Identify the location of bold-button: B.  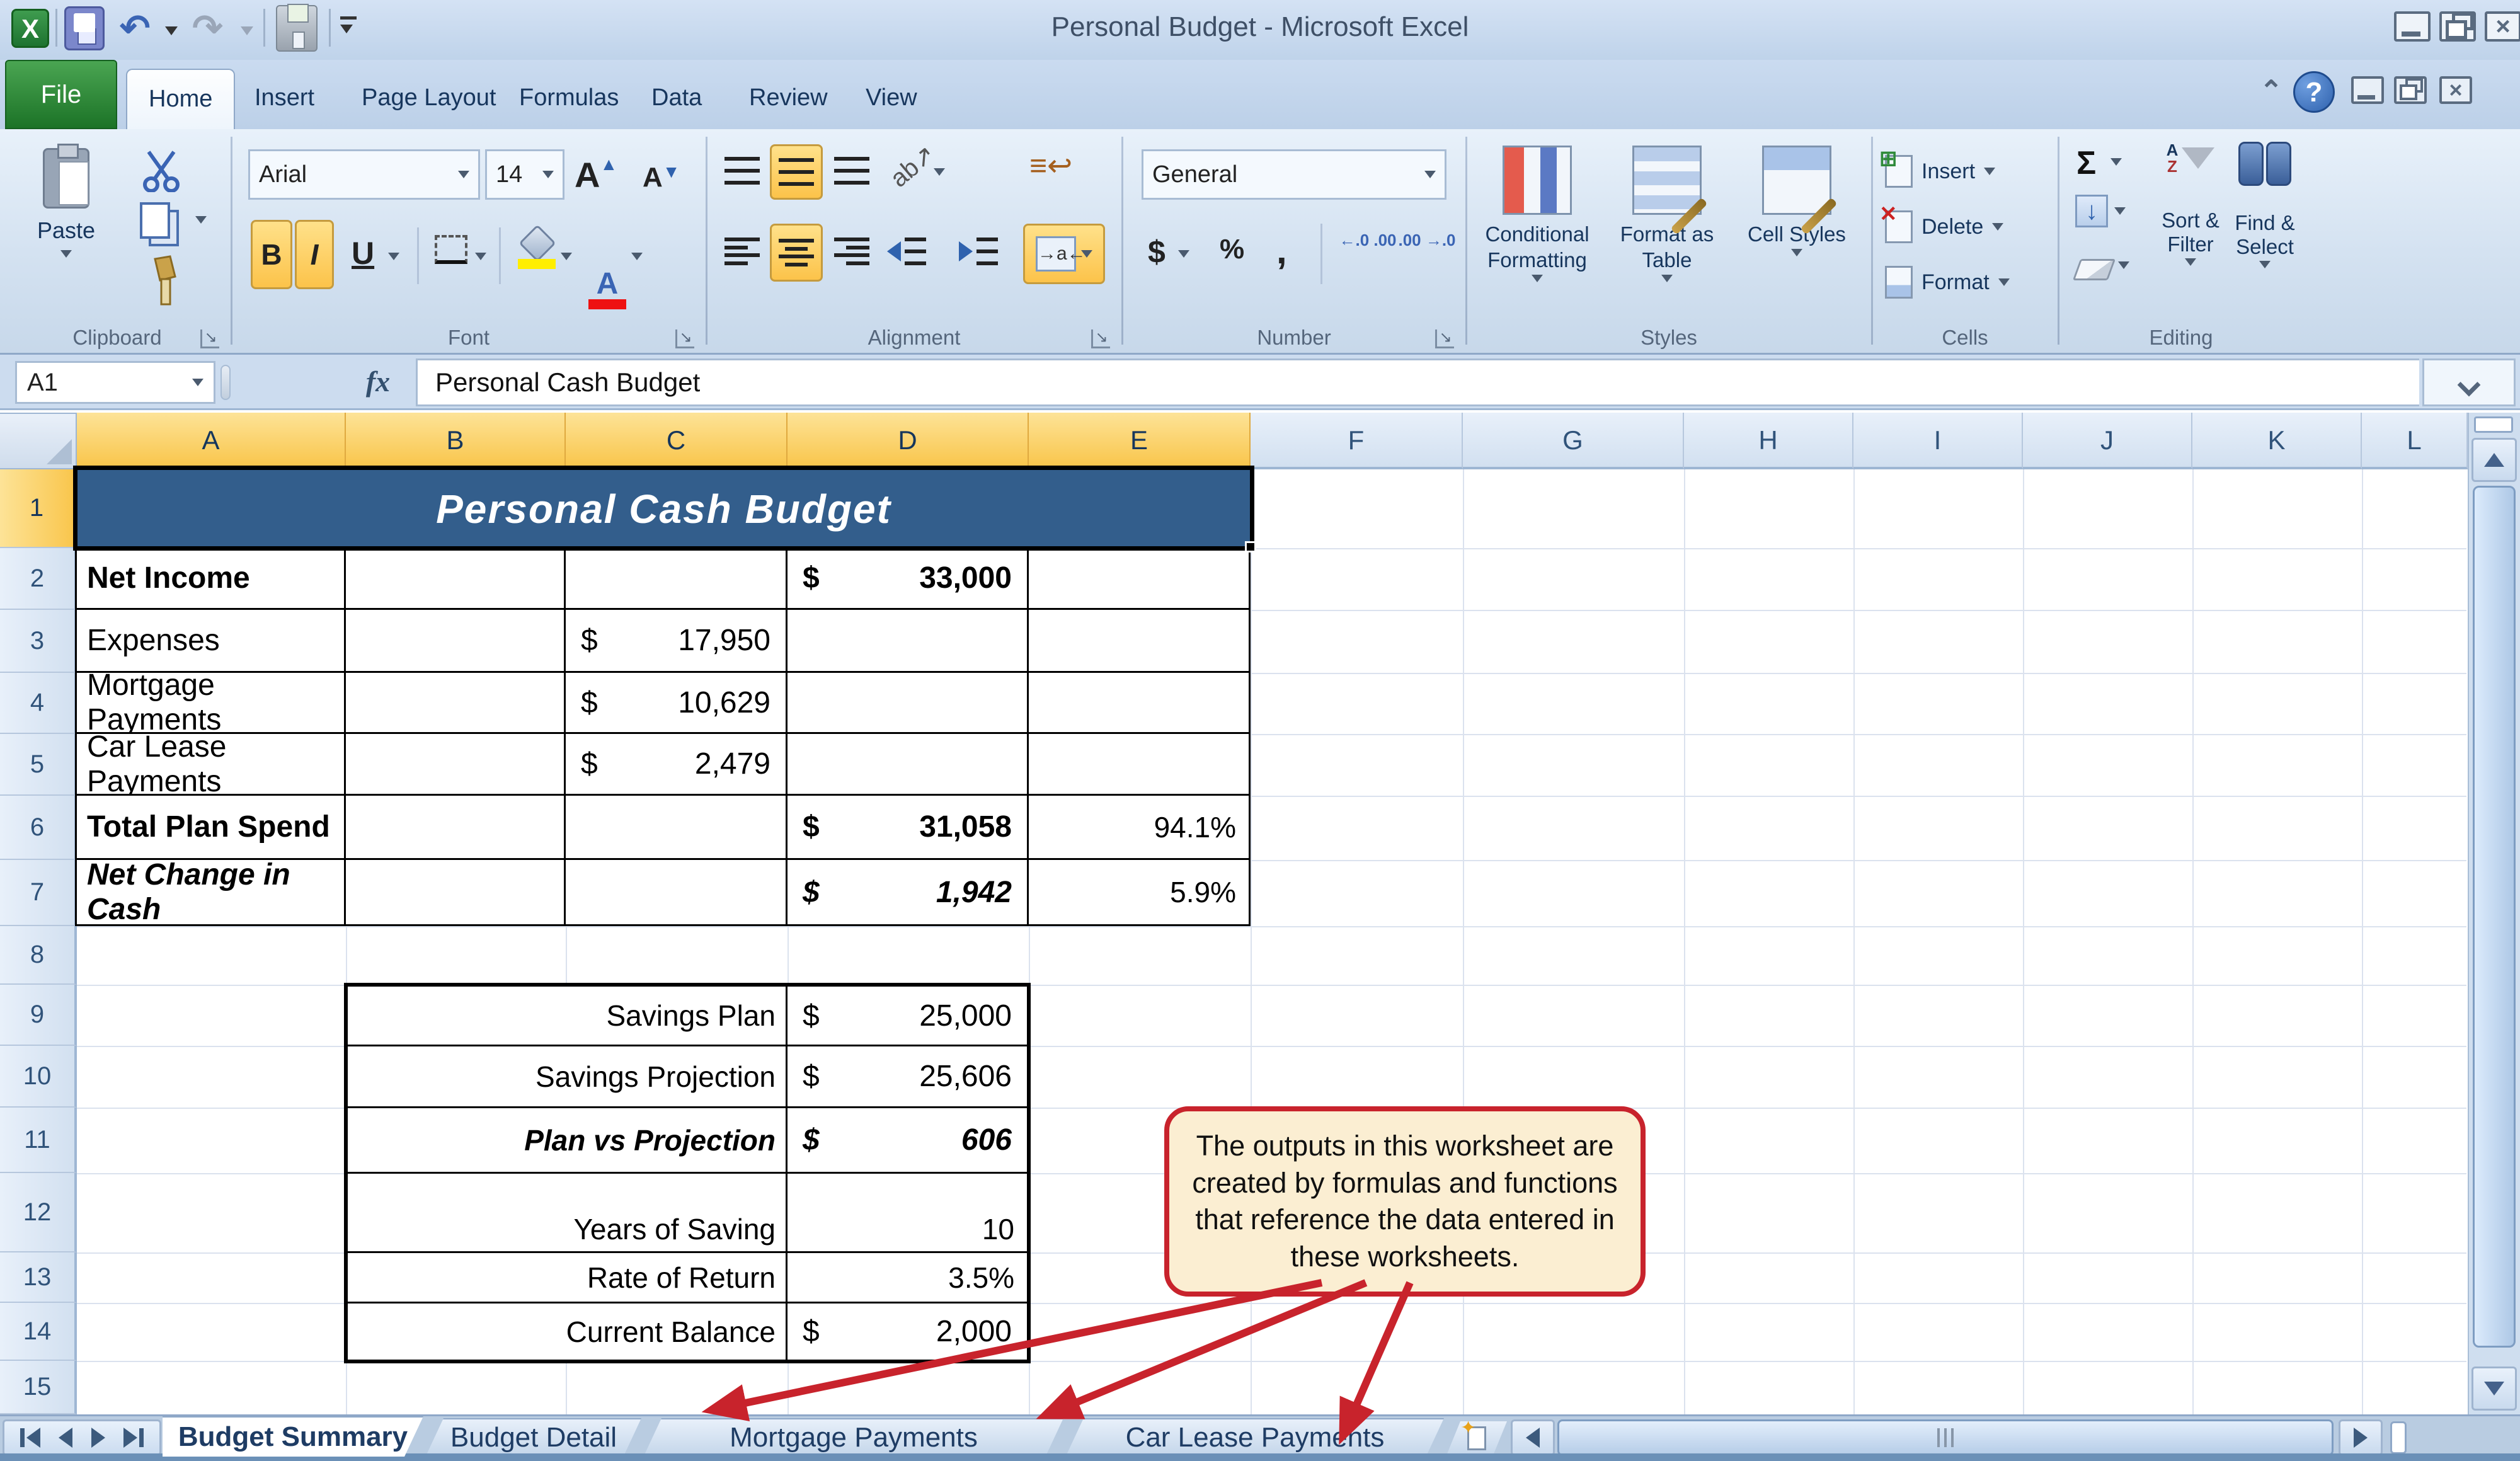
(271, 254).